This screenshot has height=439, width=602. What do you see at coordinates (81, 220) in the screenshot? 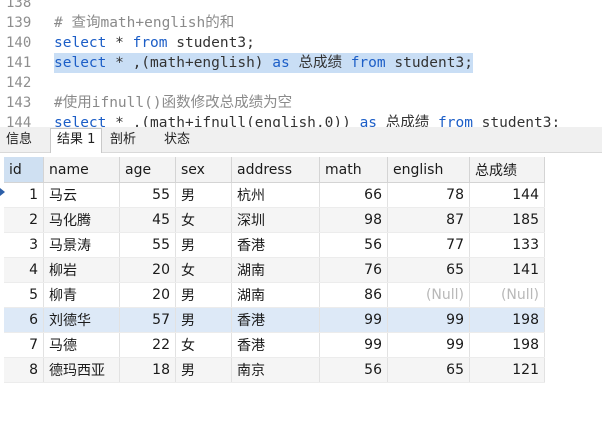
I see `table-cell: 马化腾` at bounding box center [81, 220].